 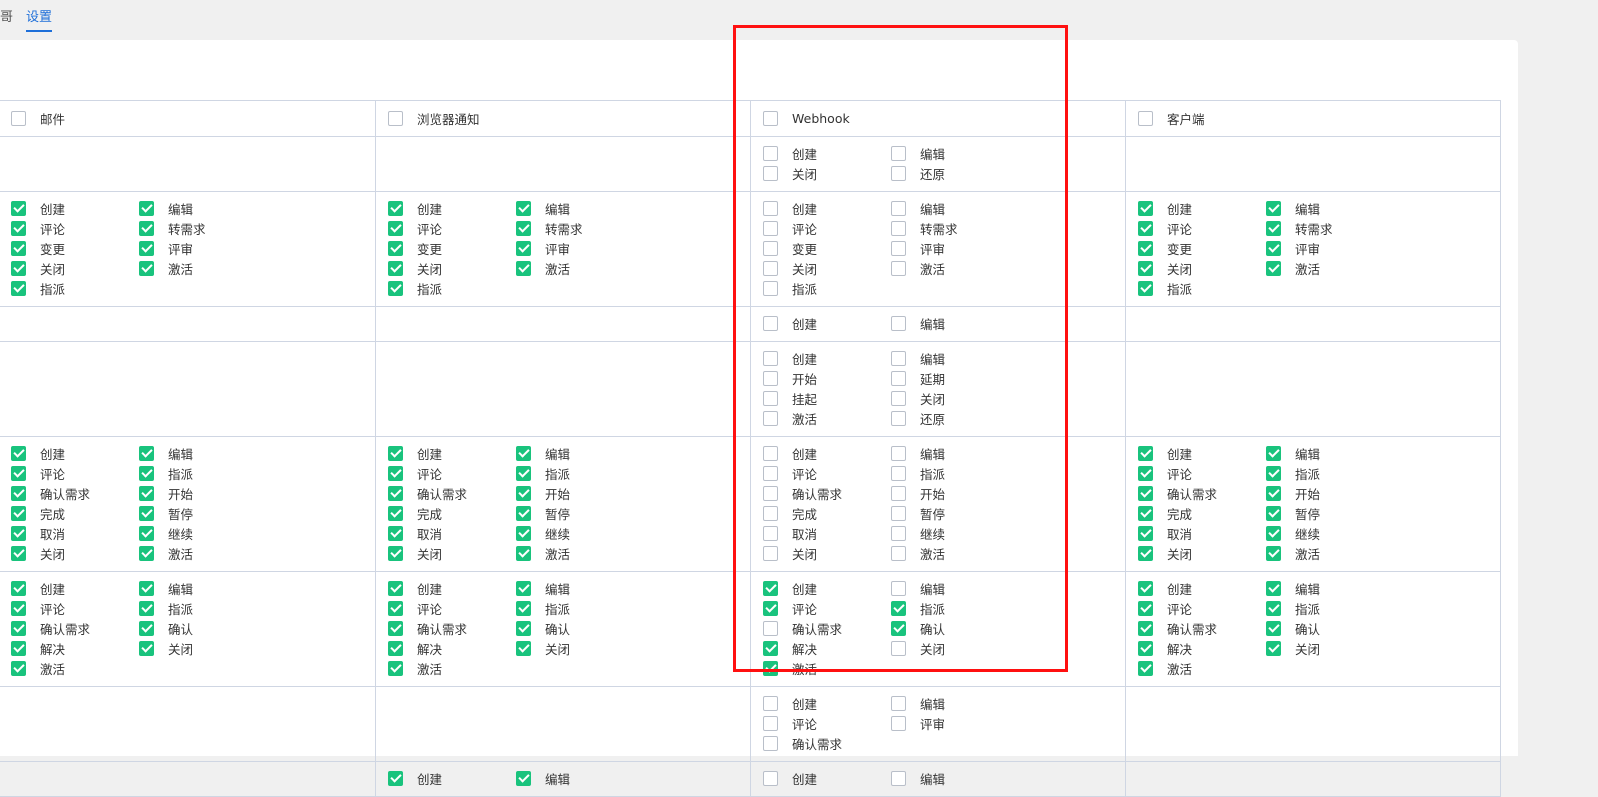 I want to click on select-all-browser: 浏览器通知, so click(x=563, y=118).